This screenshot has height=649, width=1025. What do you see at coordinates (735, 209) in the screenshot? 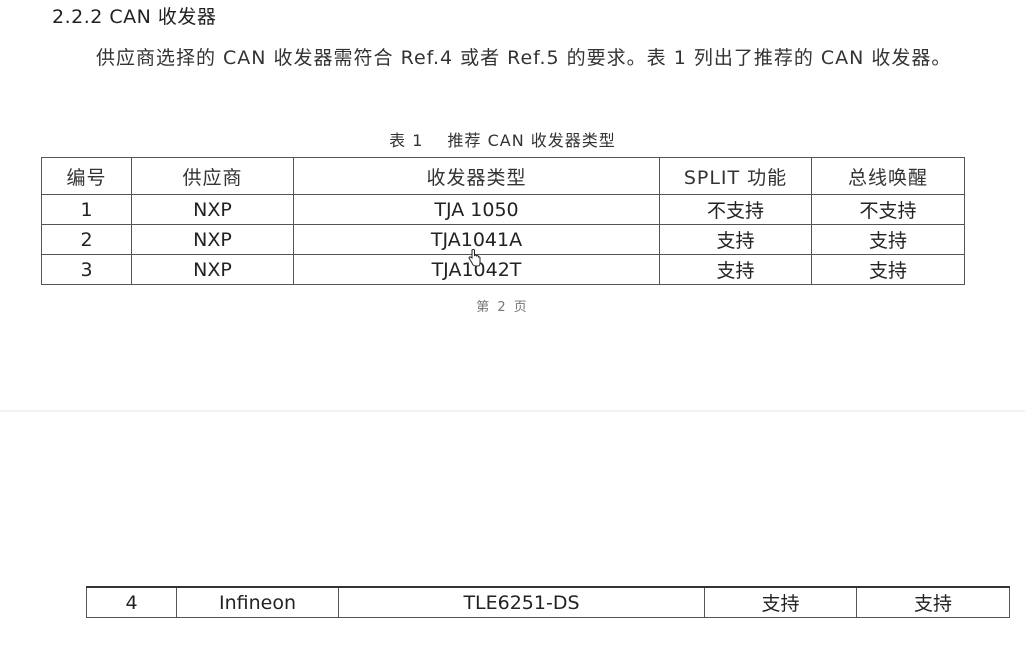
I see `cell-split-function: 不支持` at bounding box center [735, 209].